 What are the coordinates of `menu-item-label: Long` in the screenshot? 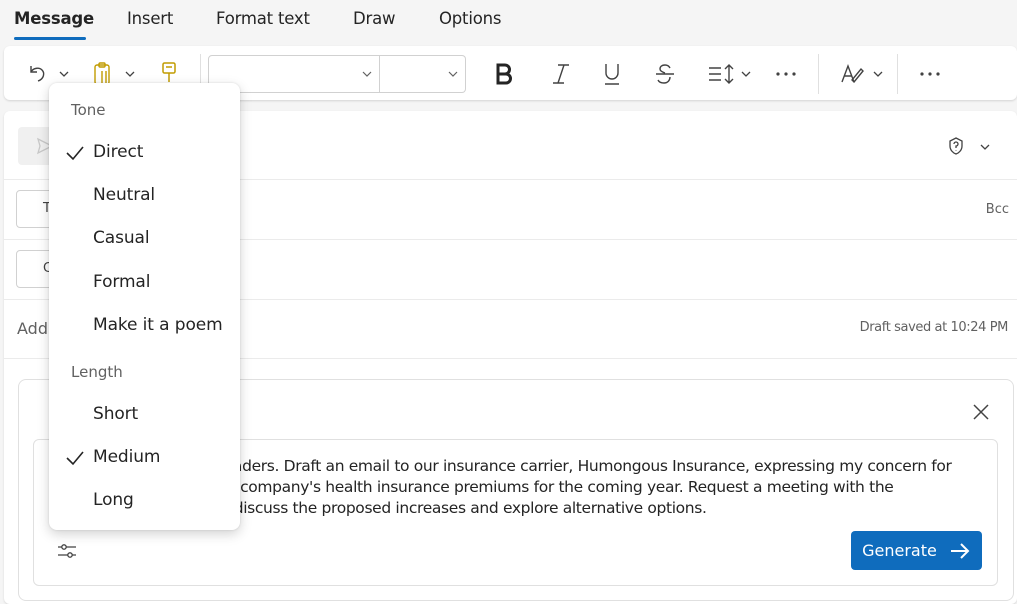 It's located at (113, 500).